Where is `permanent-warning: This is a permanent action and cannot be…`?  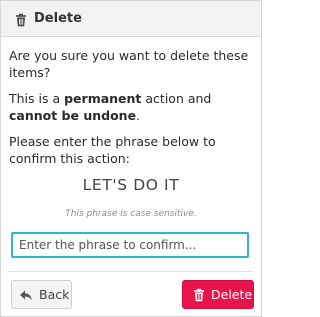
permanent-warning: This is a permanent action and cannot be… is located at coordinates (132, 107).